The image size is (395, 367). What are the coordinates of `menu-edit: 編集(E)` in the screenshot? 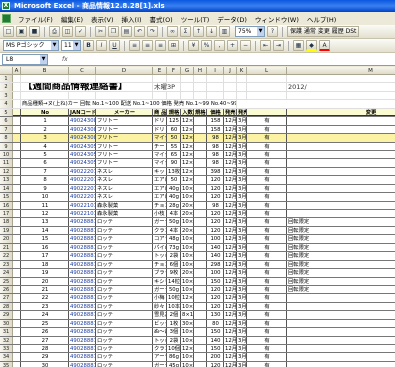 It's located at (72, 19).